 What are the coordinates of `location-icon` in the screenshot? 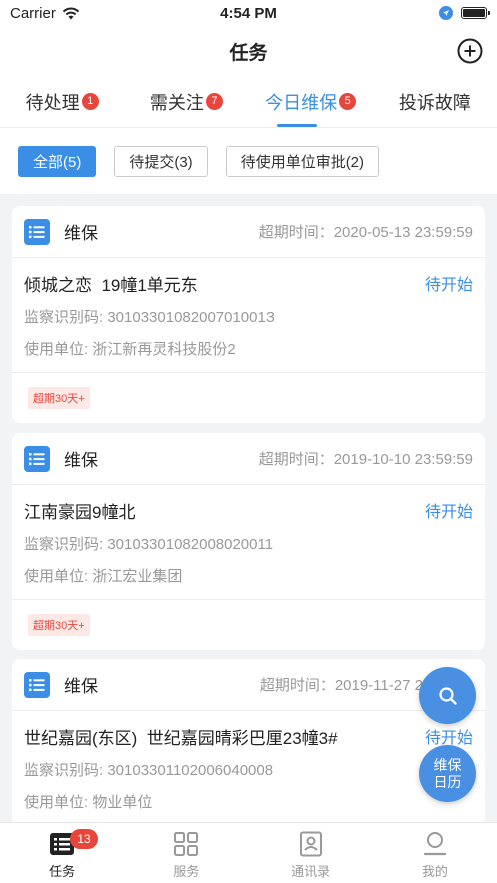 It's located at (446, 13).